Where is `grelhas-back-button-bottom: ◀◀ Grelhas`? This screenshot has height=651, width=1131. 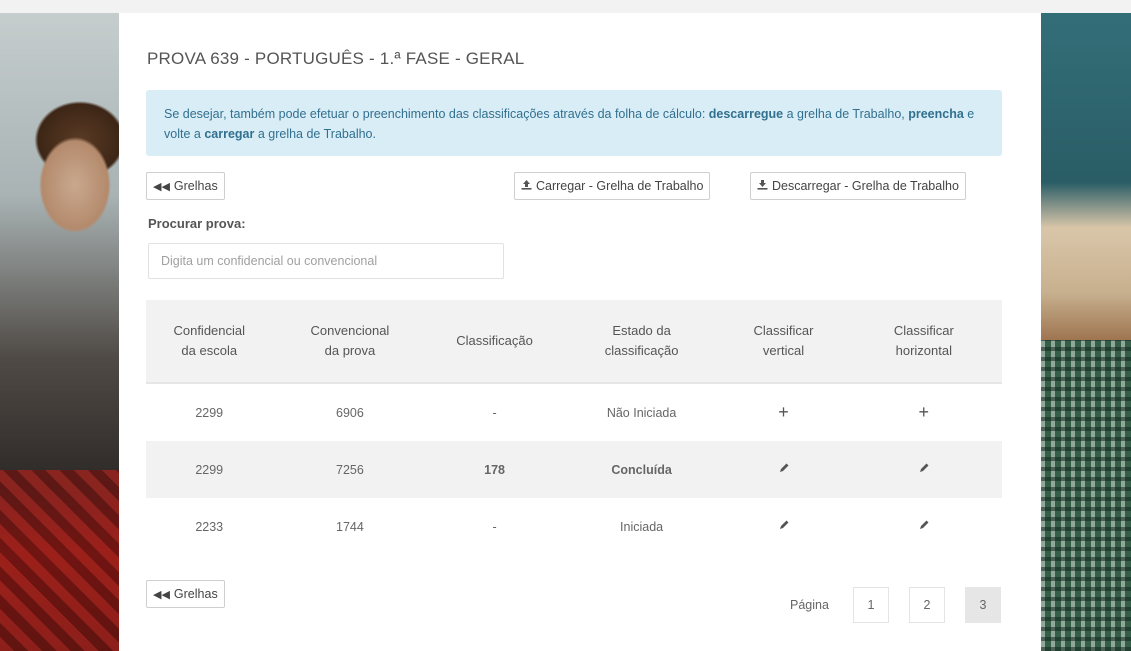 grelhas-back-button-bottom: ◀◀ Grelhas is located at coordinates (185, 594).